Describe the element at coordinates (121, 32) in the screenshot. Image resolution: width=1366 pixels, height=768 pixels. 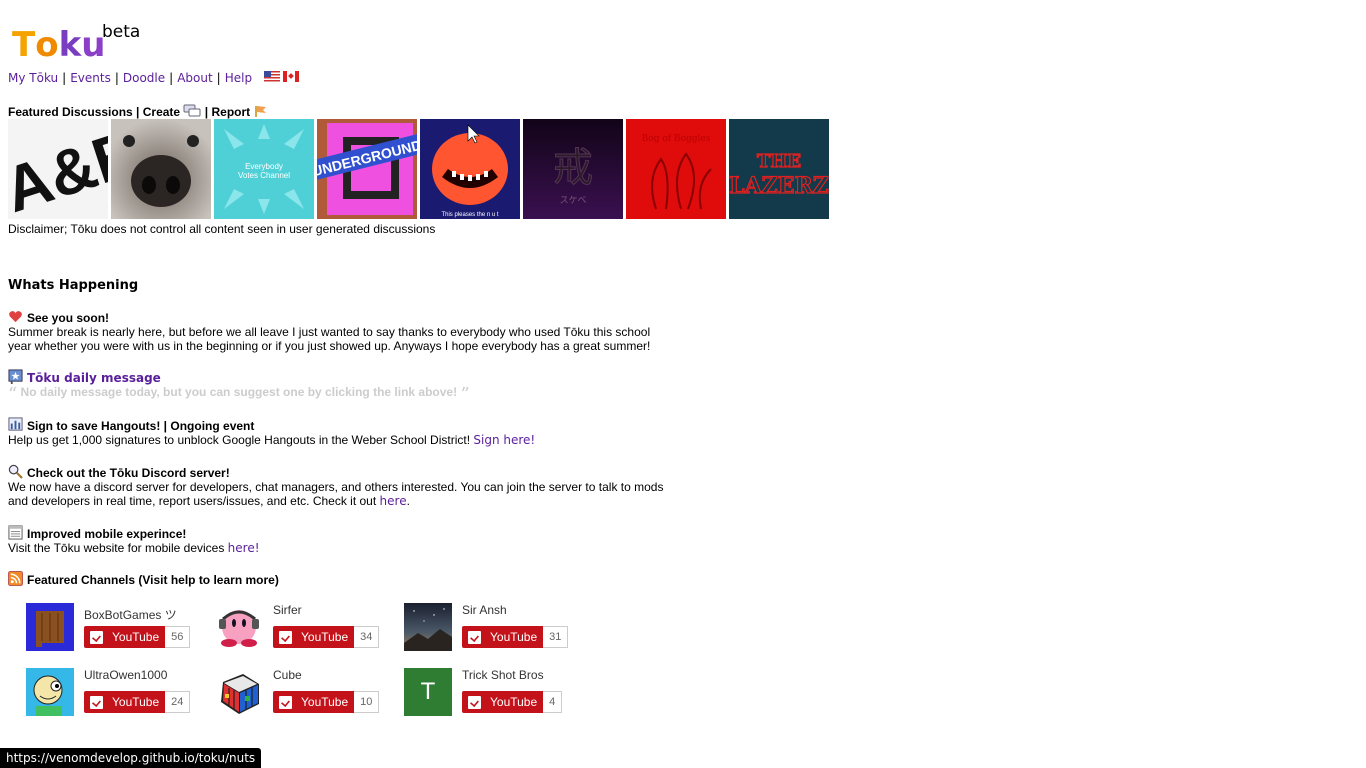
I see `beta-label: beta` at that location.